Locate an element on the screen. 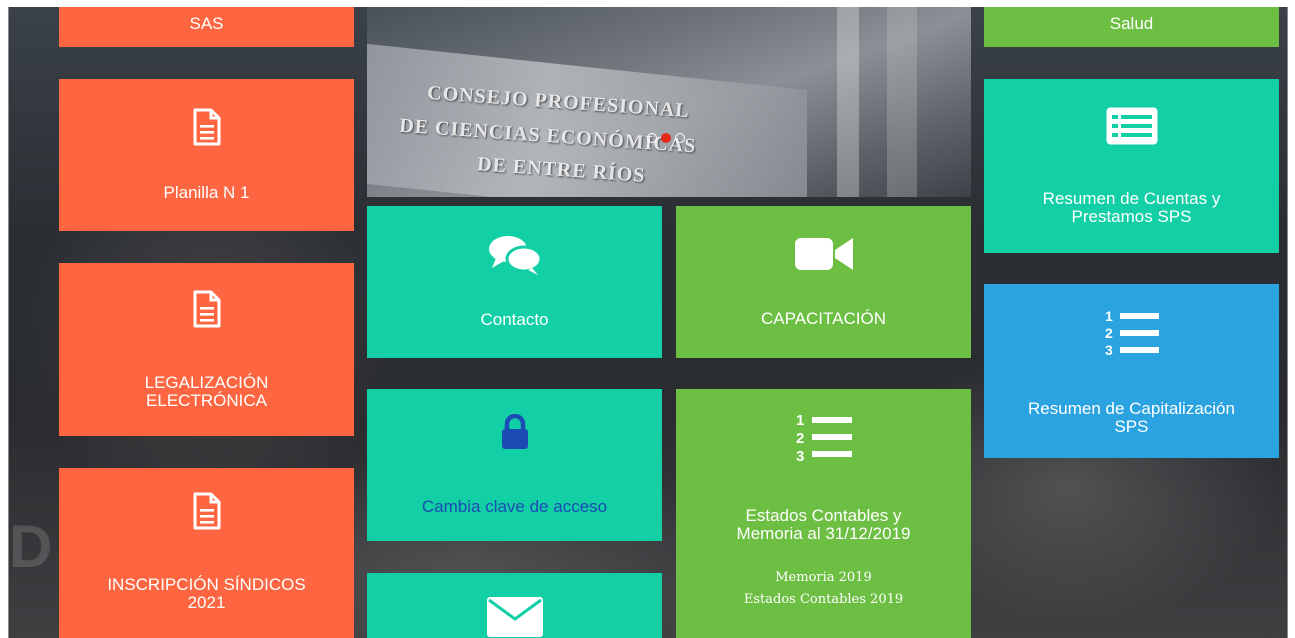  tile-capacitacion: CAPACITACIÓN is located at coordinates (823, 282).